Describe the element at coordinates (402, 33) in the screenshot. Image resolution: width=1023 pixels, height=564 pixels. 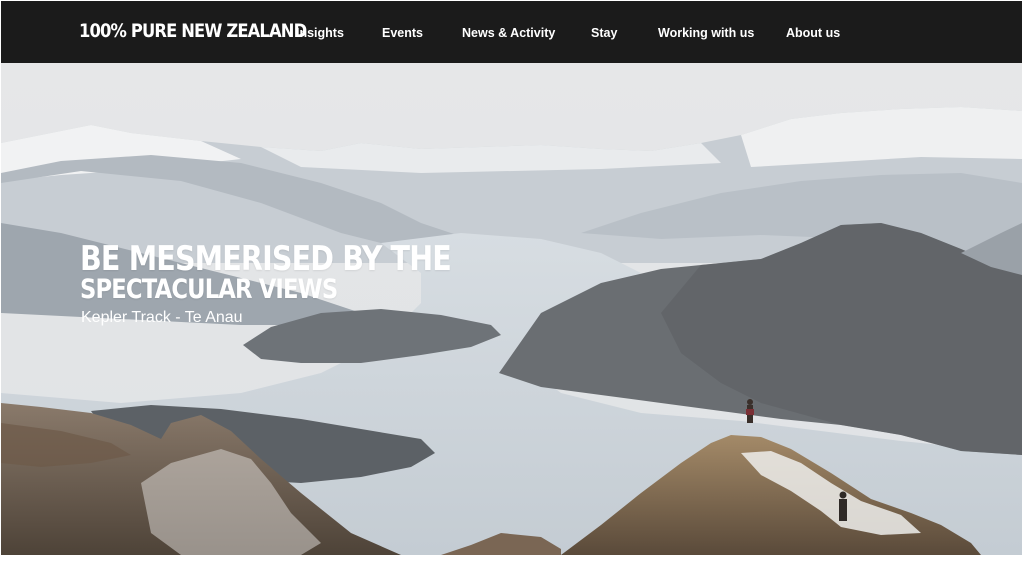
I see `nav-item-events: Events` at that location.